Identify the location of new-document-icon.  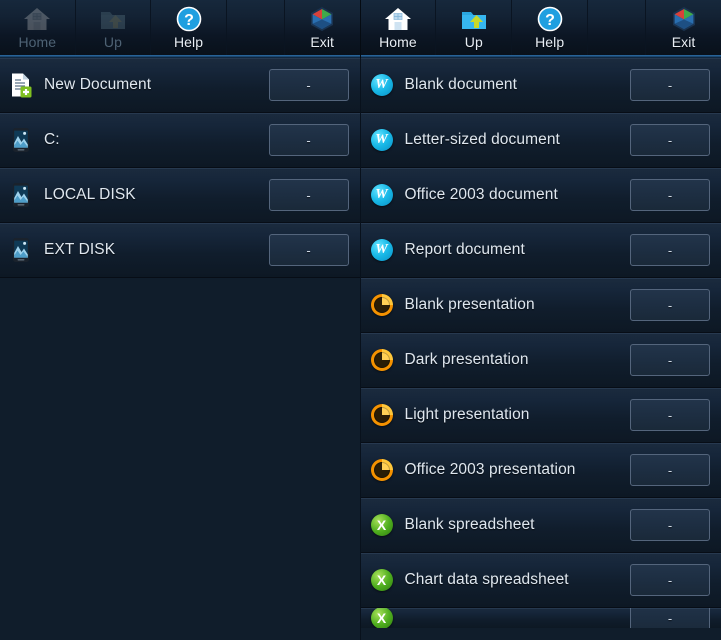
(21, 85).